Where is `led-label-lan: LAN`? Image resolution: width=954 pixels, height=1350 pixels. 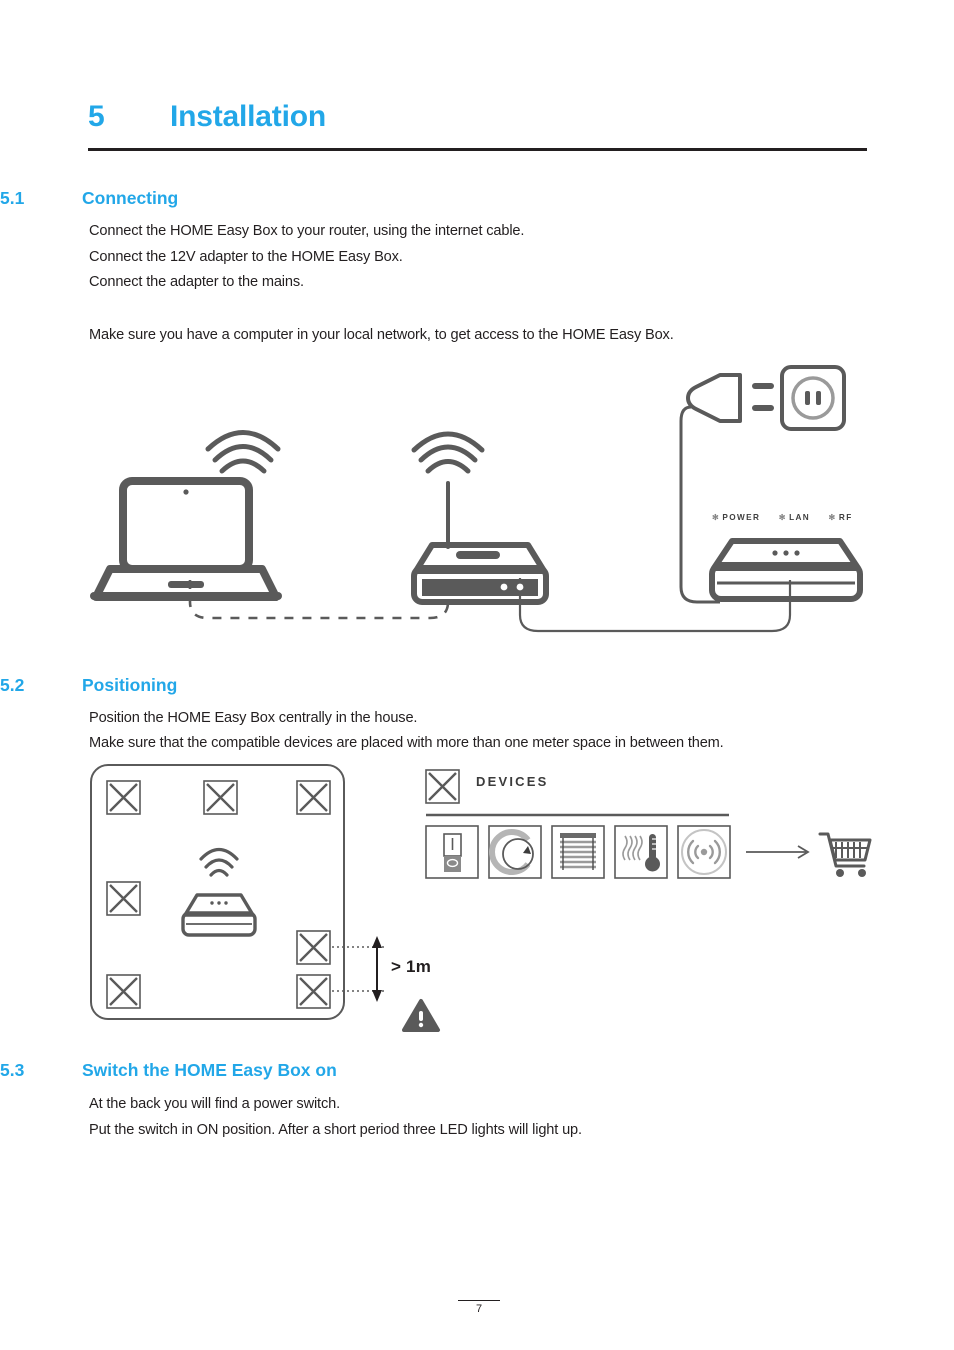
led-label-lan: LAN is located at coordinates (800, 517).